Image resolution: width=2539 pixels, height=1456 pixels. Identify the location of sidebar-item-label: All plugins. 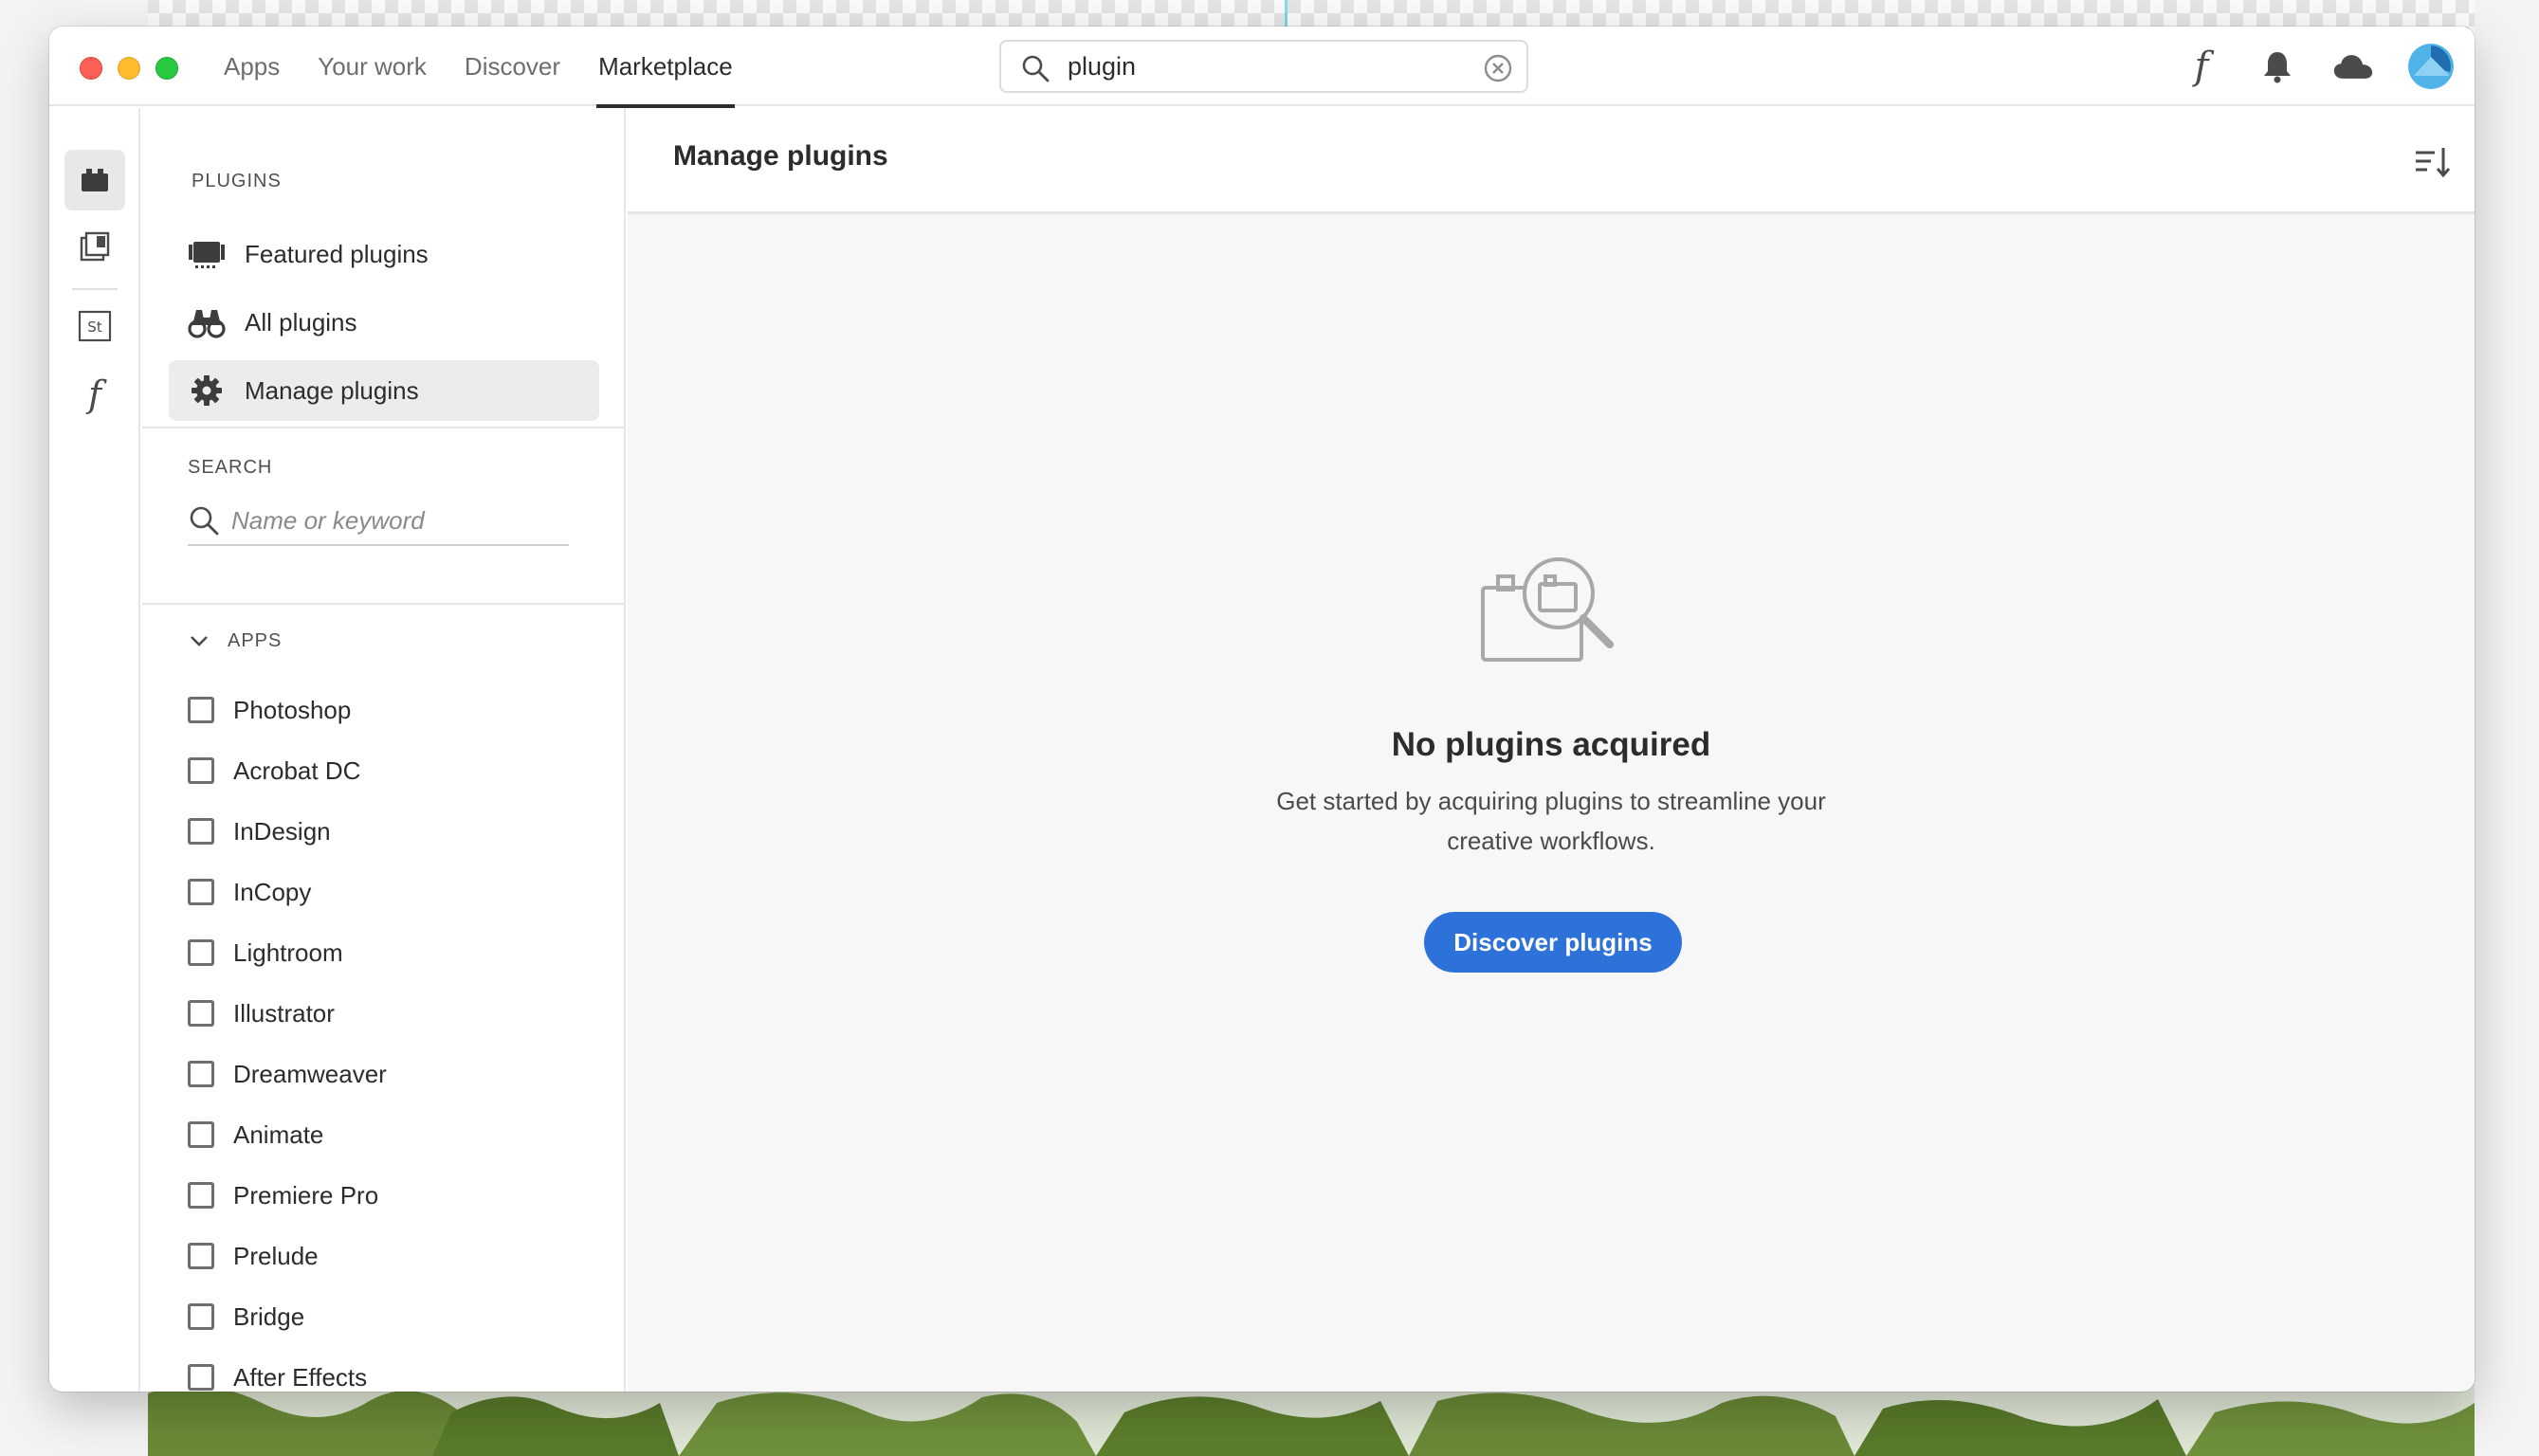
(301, 322).